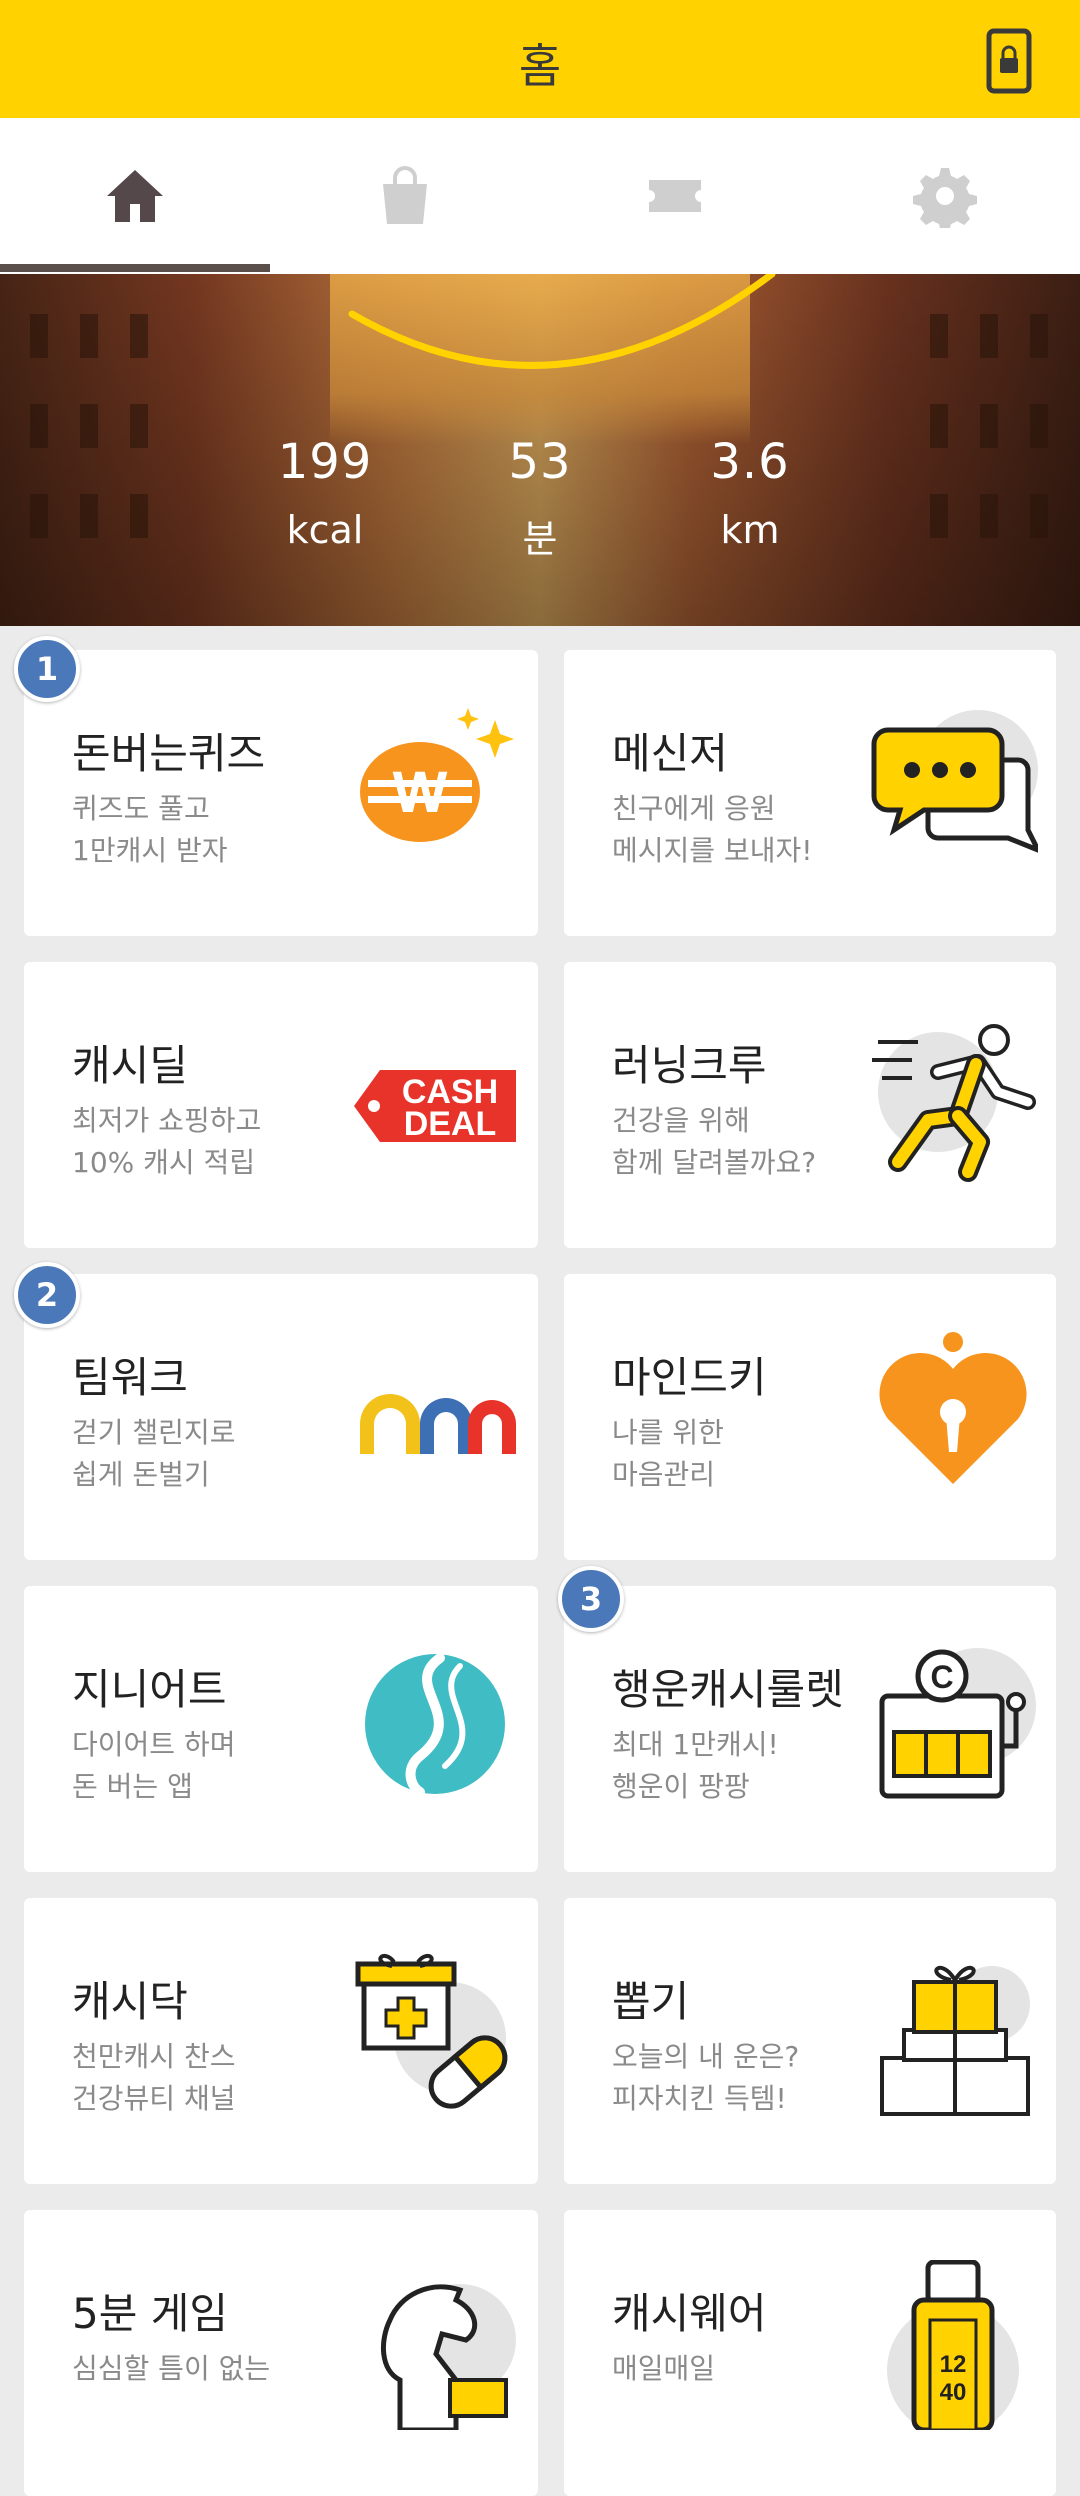 Image resolution: width=1080 pixels, height=2496 pixels. What do you see at coordinates (281, 793) in the screenshot?
I see `card-money-quiz: 돈버는퀴즈 퀴즈도 풀고 1만캐시 받자 W` at bounding box center [281, 793].